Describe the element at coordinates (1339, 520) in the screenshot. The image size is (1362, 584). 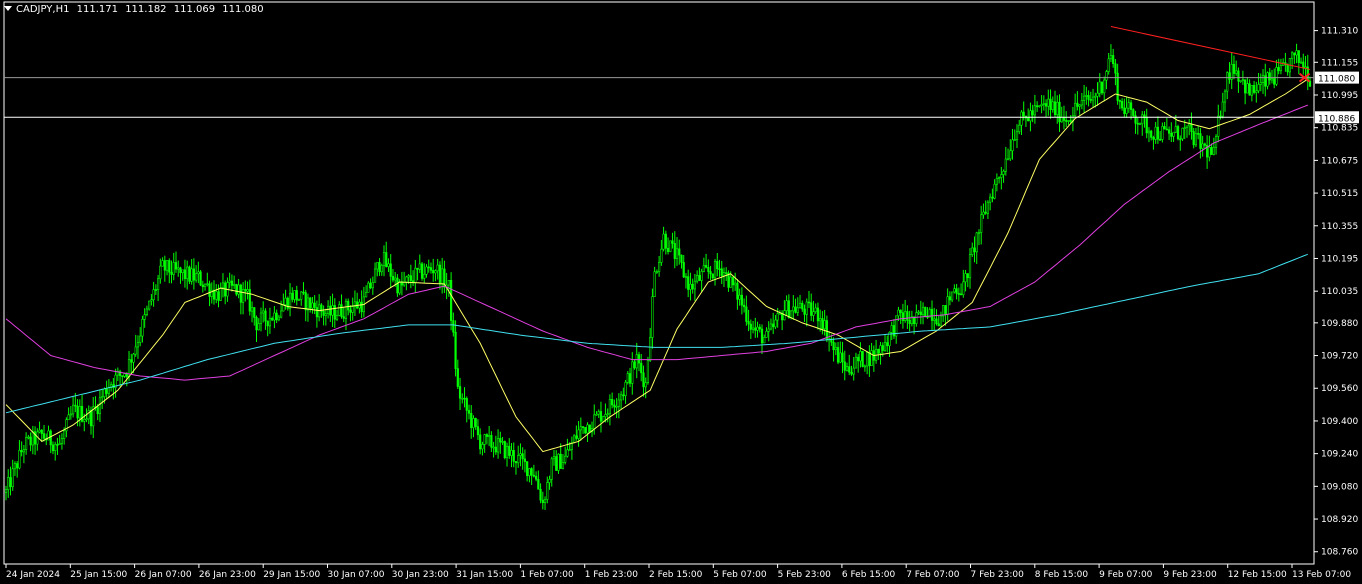
I see `y-tick-label: 108.920` at that location.